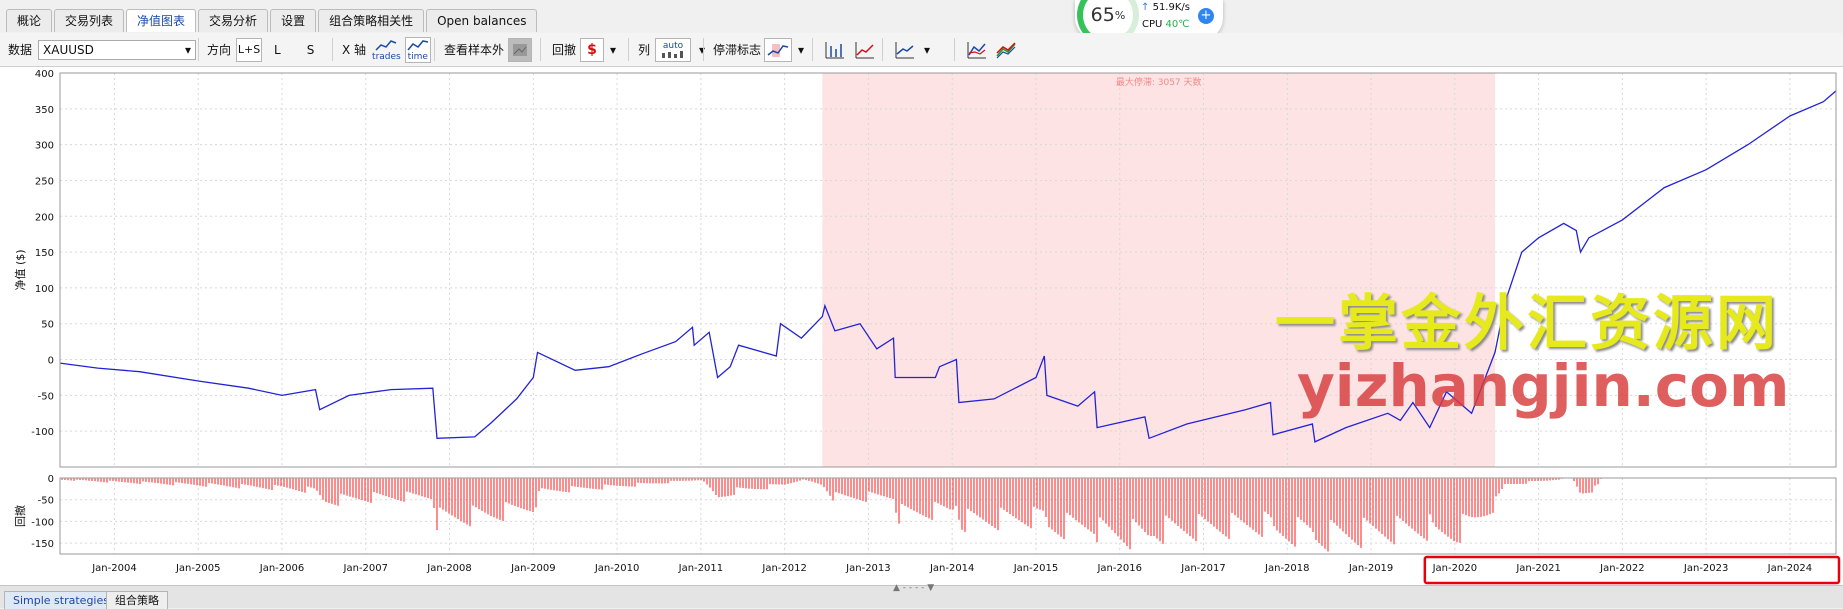 The image size is (1843, 609). Describe the element at coordinates (1286, 568) in the screenshot. I see `x-tick-label: Jan-2018` at that location.